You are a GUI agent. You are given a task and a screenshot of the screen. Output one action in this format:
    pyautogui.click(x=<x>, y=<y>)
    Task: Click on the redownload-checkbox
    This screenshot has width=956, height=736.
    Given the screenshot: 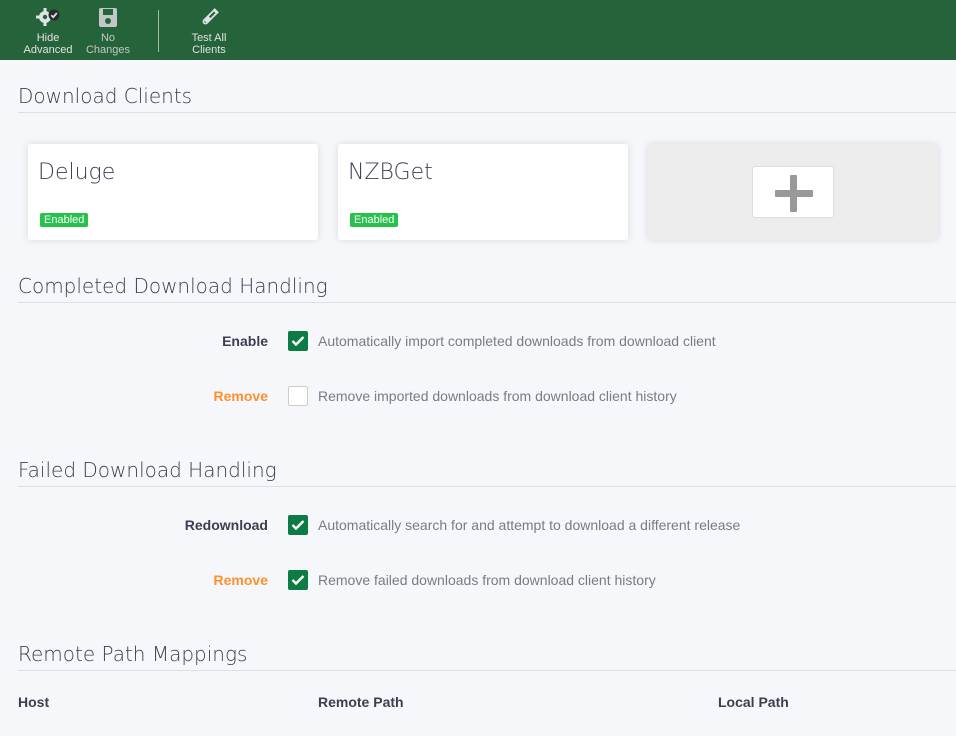 What is the action you would take?
    pyautogui.click(x=298, y=525)
    